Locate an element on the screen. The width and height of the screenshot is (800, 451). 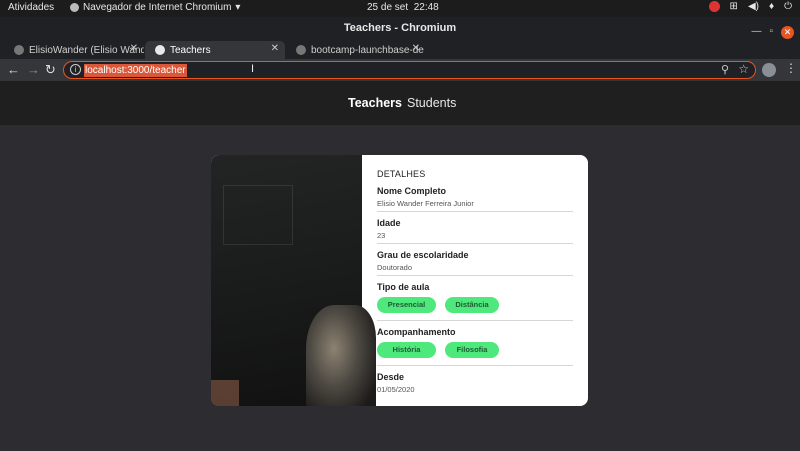
pill-group: História Filosofia is located at coordinates (475, 351).